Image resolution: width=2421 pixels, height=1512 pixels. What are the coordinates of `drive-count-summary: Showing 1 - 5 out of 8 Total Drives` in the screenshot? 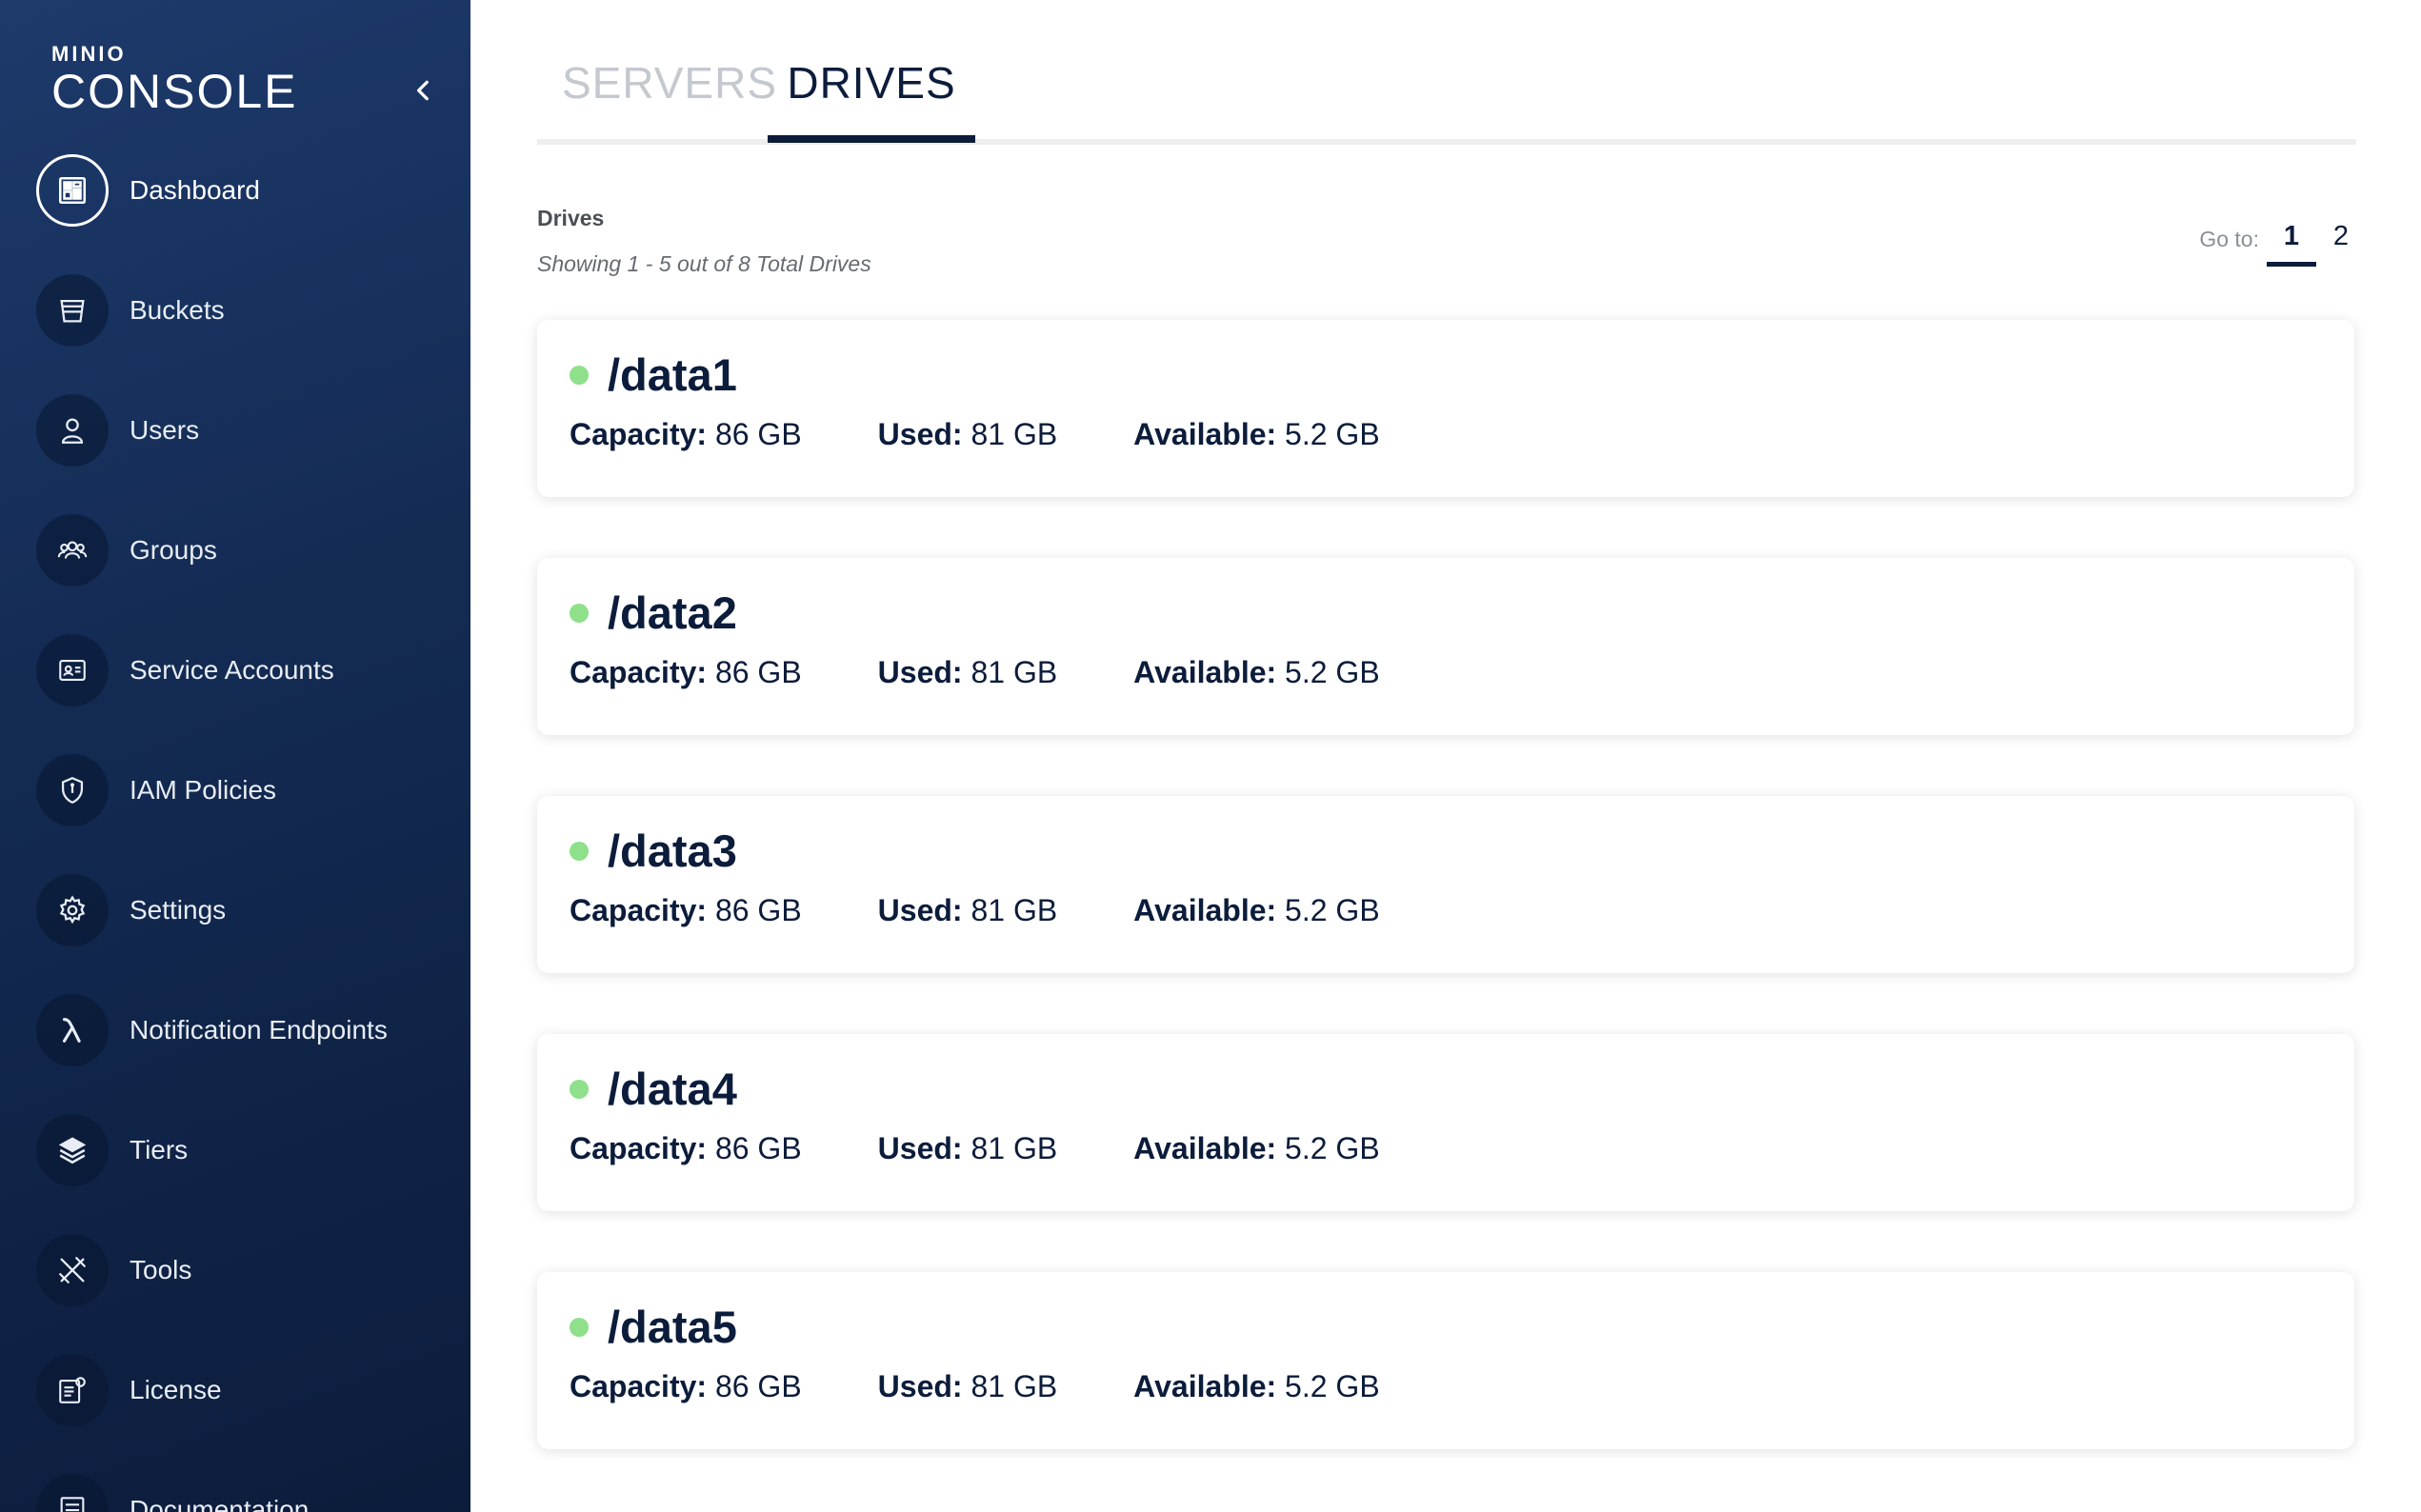 It's located at (704, 263).